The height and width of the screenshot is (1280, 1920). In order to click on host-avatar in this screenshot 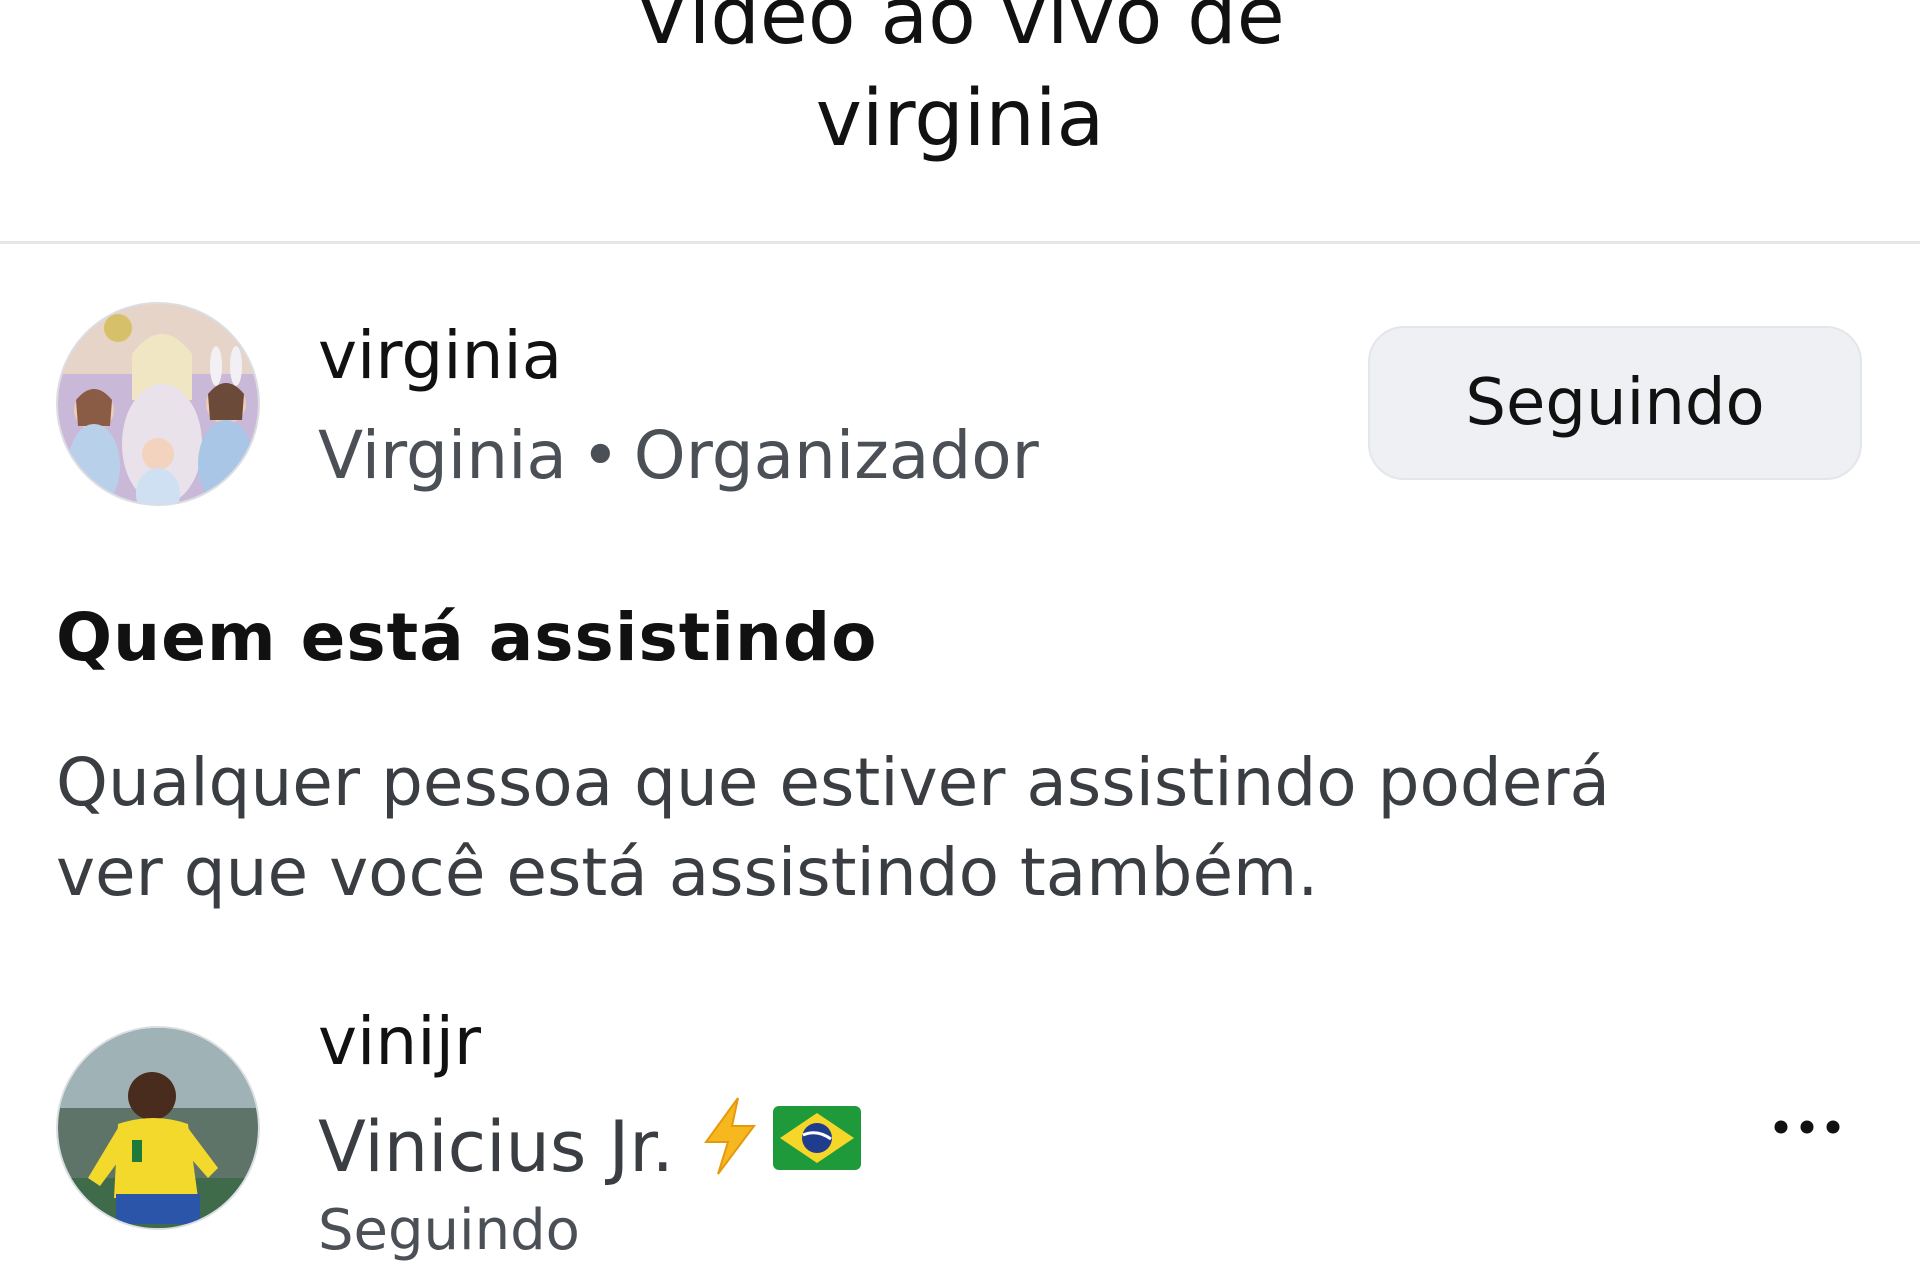, I will do `click(158, 404)`.